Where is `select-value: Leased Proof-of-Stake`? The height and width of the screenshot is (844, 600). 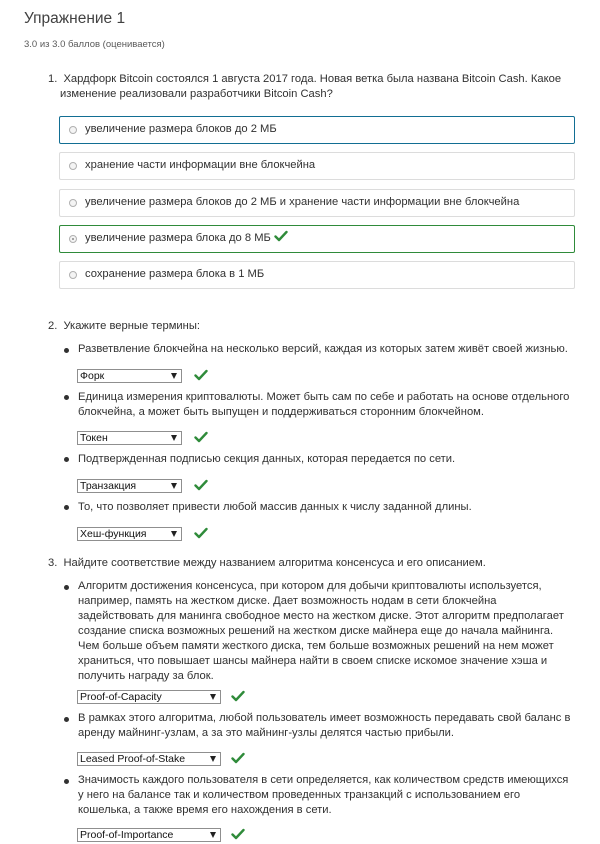
select-value: Leased Proof-of-Stake is located at coordinates (133, 759).